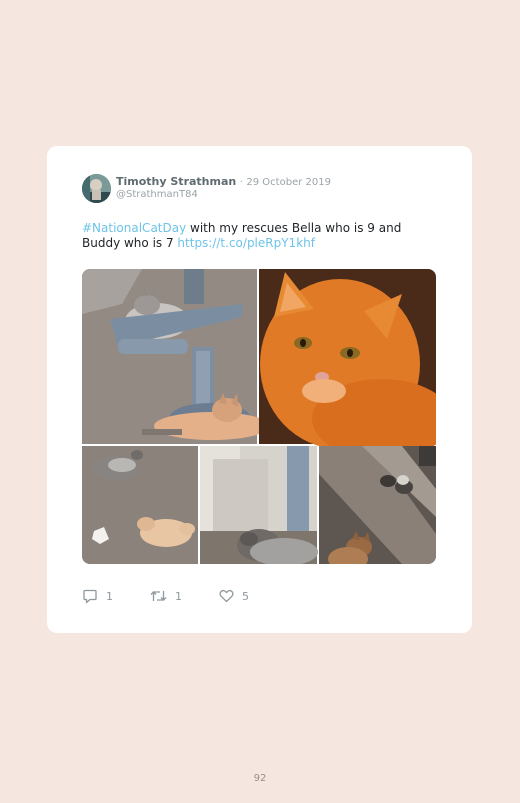 The height and width of the screenshot is (803, 520). What do you see at coordinates (176, 356) in the screenshot?
I see `photo-cat-tree` at bounding box center [176, 356].